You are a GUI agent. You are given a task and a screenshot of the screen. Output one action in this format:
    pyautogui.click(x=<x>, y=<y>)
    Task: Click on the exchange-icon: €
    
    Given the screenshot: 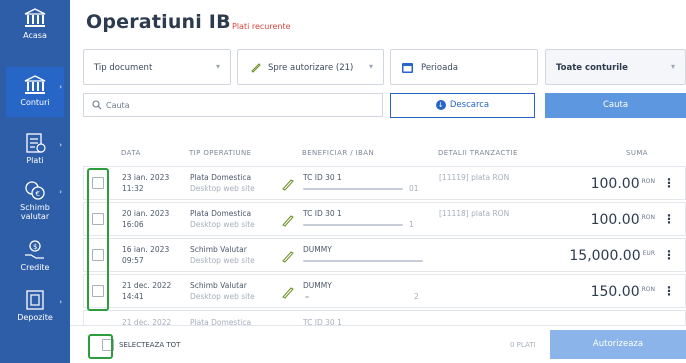 What is the action you would take?
    pyautogui.click(x=35, y=190)
    